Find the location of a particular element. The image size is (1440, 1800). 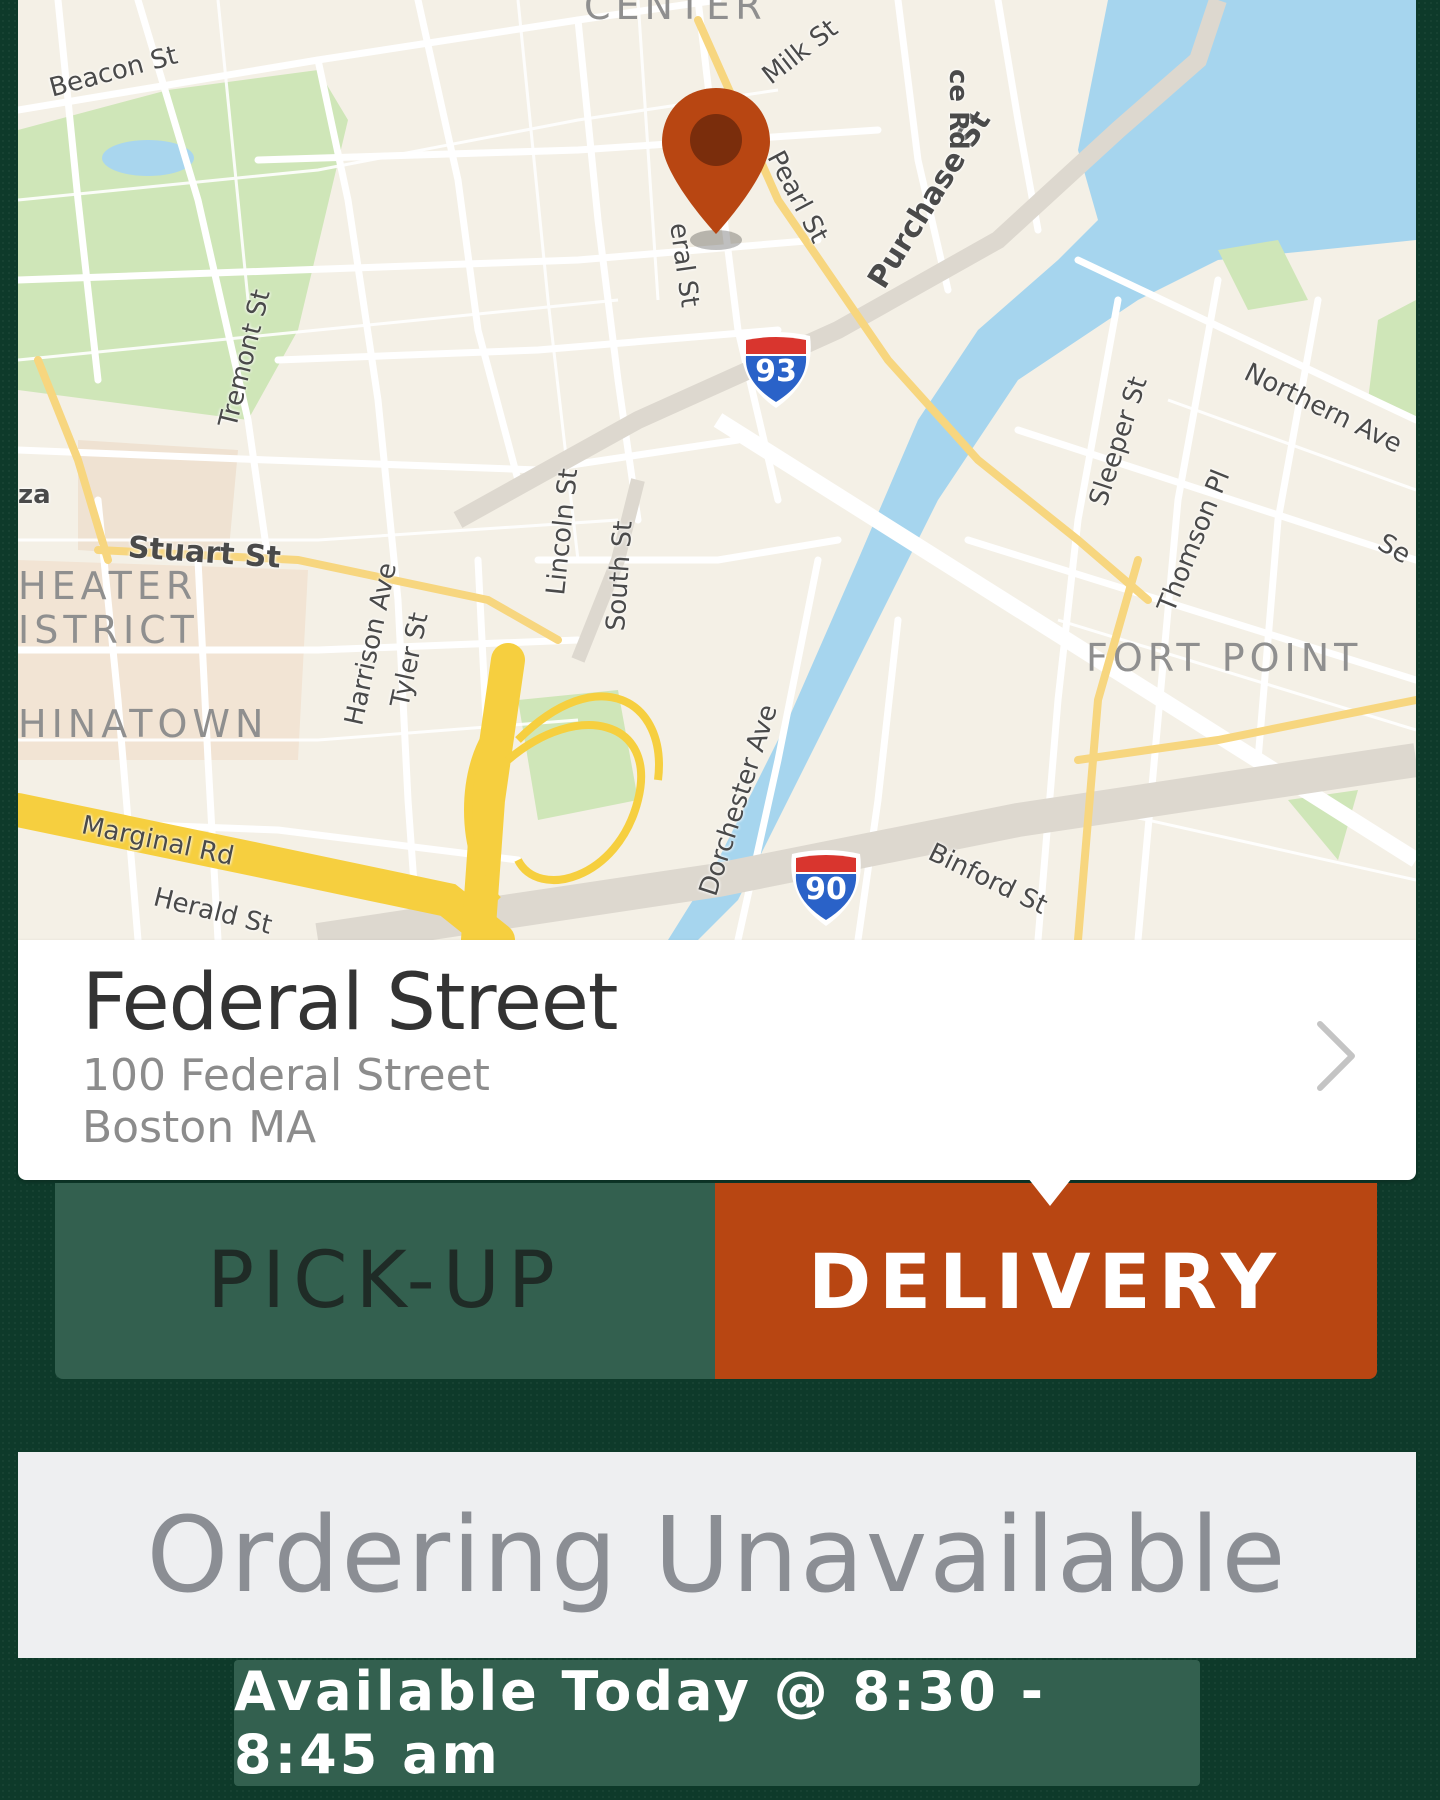

interstate-93-label: 93 is located at coordinates (776, 371).